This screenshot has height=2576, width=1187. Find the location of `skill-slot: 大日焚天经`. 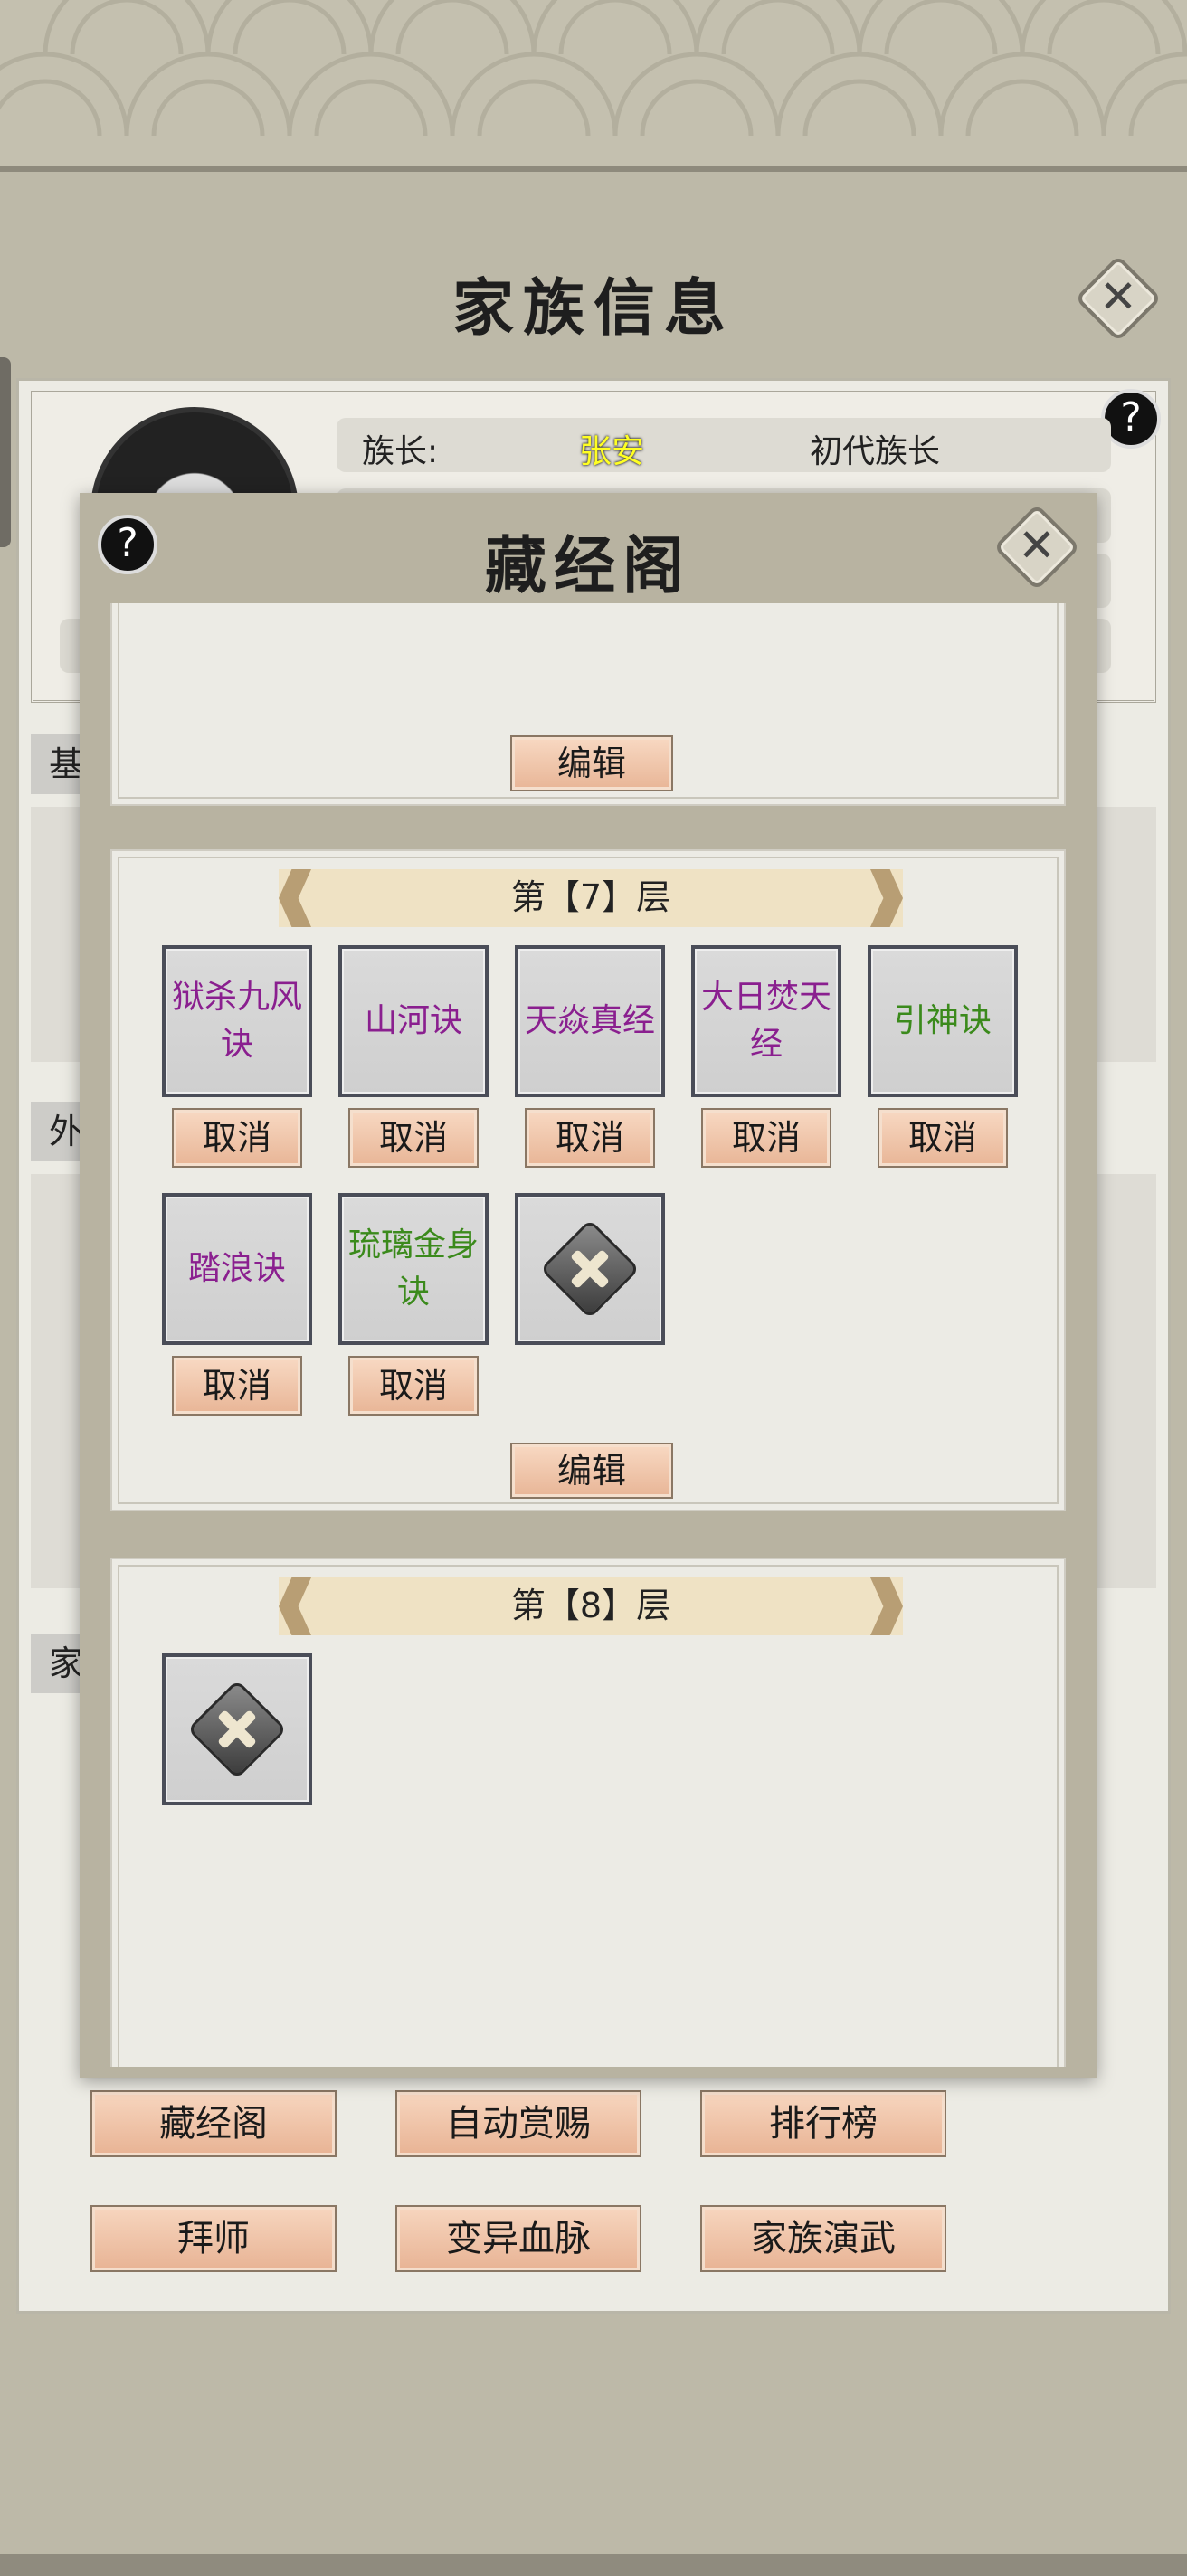

skill-slot: 大日焚天经 is located at coordinates (766, 1021).